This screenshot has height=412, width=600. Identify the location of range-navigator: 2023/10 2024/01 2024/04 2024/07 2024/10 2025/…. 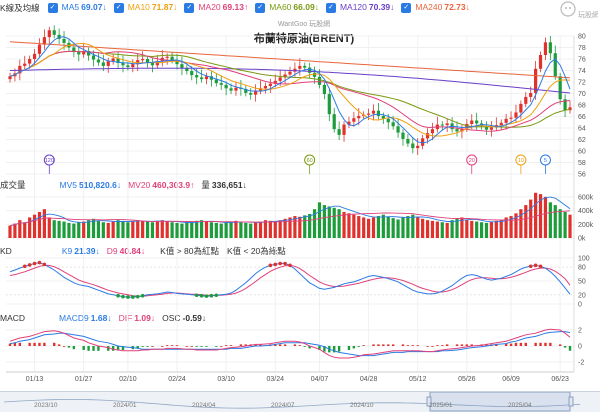
(300, 401).